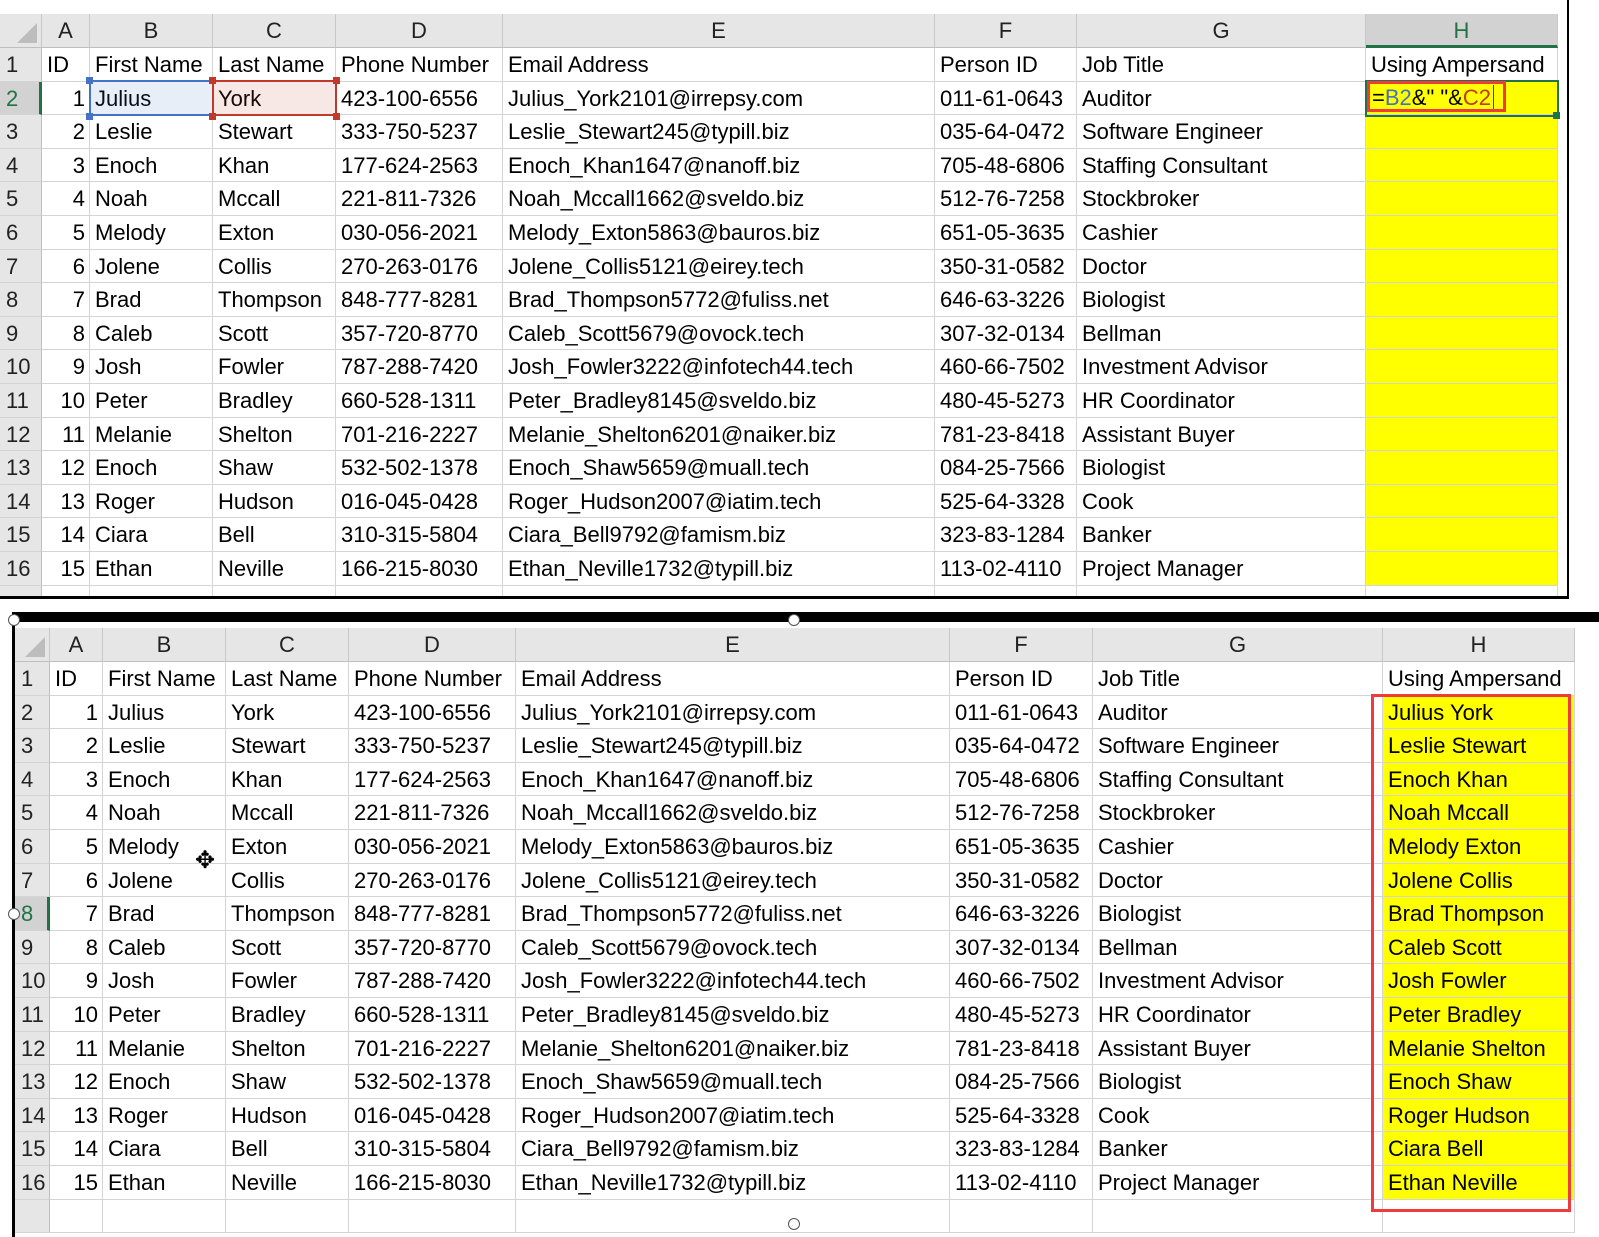 The width and height of the screenshot is (1599, 1237). What do you see at coordinates (733, 813) in the screenshot?
I see `cell-e: Noah_Mccall1662@sveldo.biz` at bounding box center [733, 813].